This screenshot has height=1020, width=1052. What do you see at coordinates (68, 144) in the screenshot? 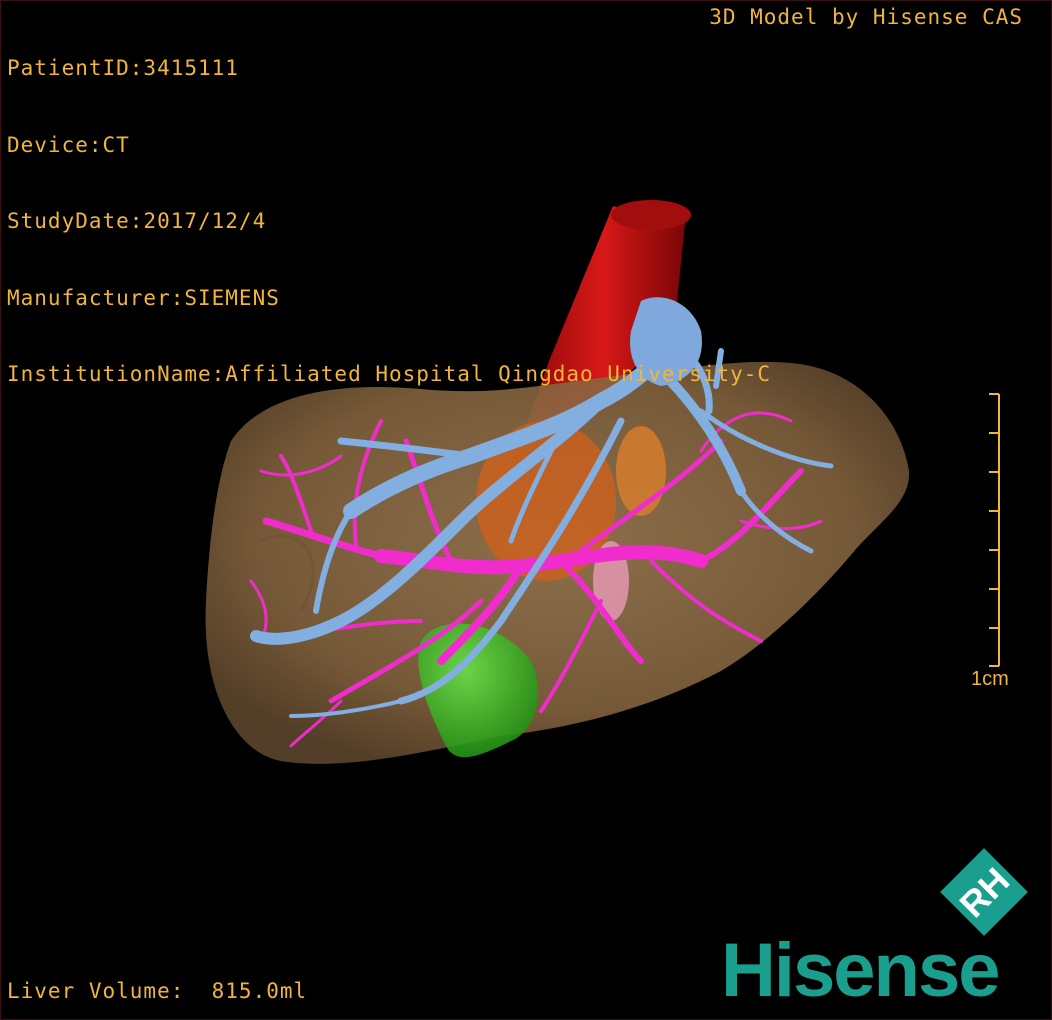
I see `device: Device:CT` at bounding box center [68, 144].